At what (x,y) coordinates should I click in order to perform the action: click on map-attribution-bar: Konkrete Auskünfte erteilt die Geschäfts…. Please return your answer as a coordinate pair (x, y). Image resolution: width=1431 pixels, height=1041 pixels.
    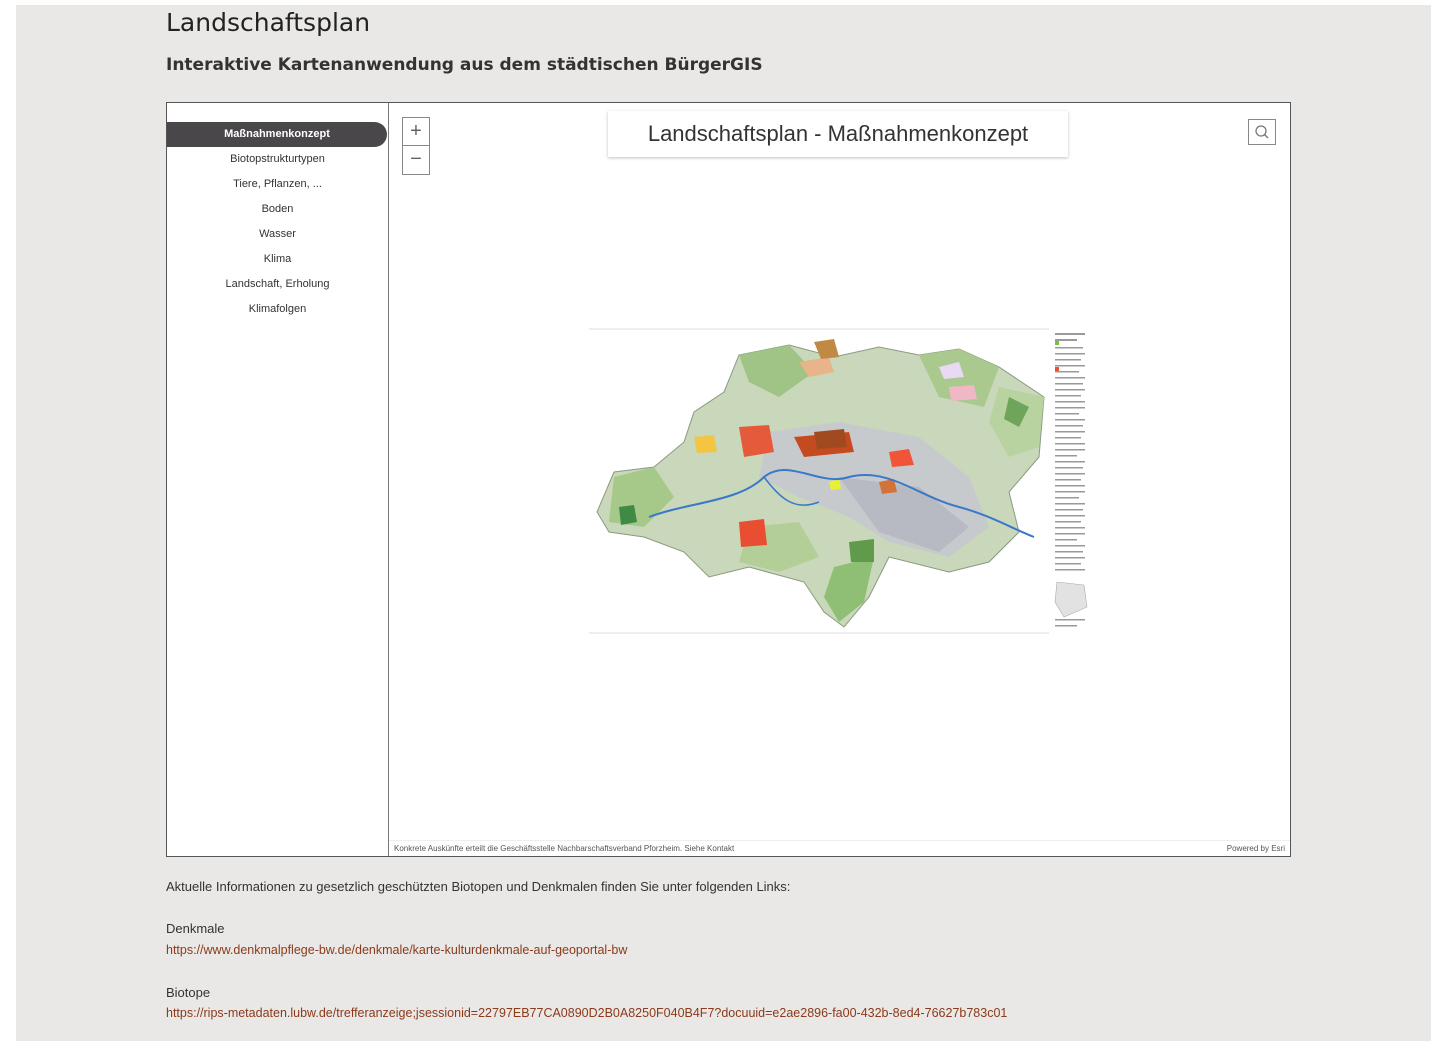
    Looking at the image, I should click on (839, 848).